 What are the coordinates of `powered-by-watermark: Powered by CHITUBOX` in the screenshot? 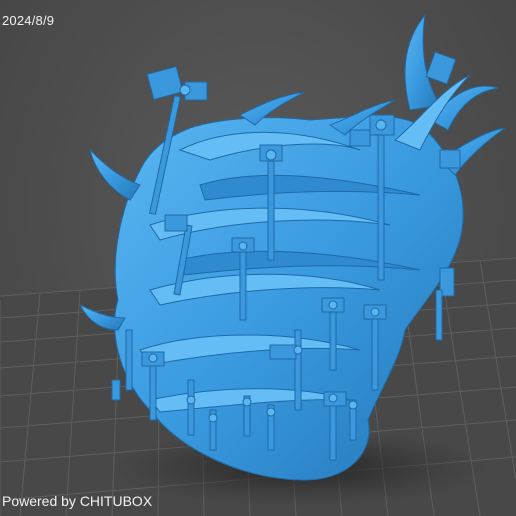 It's located at (77, 501).